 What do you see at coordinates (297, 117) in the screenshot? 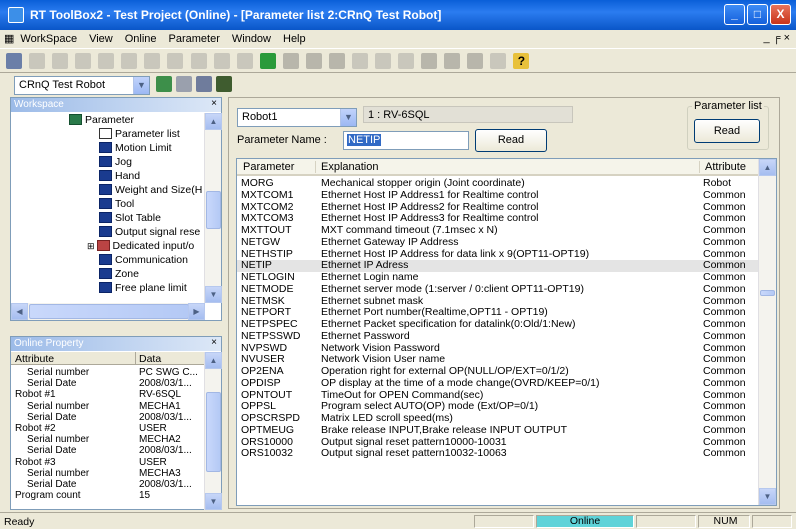
I see `robot-number-select: Robot1 ▼` at bounding box center [297, 117].